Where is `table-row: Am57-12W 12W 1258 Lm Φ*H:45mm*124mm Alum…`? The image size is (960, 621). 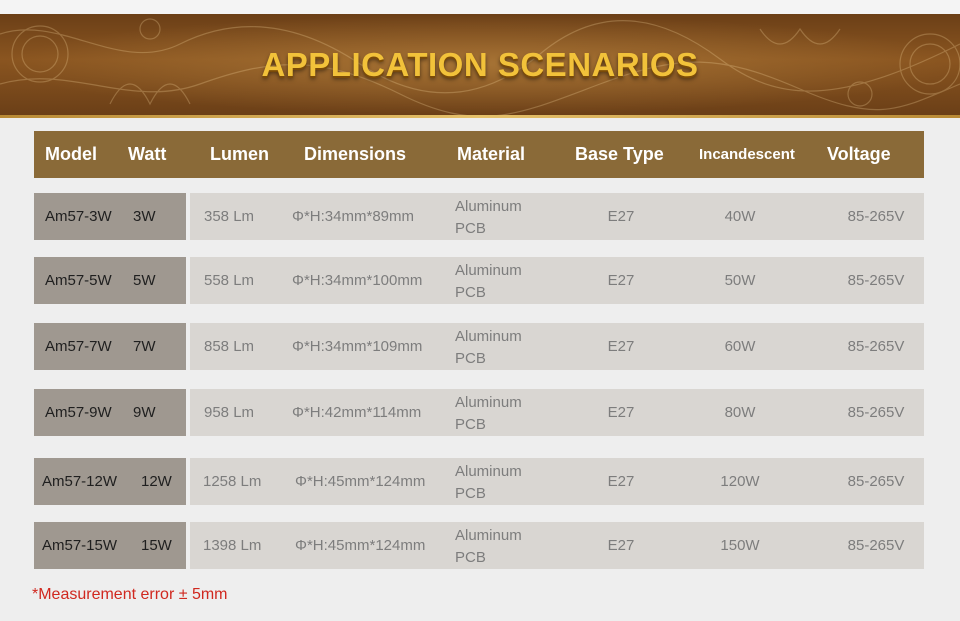
table-row: Am57-12W 12W 1258 Lm Φ*H:45mm*124mm Alum… is located at coordinates (479, 481).